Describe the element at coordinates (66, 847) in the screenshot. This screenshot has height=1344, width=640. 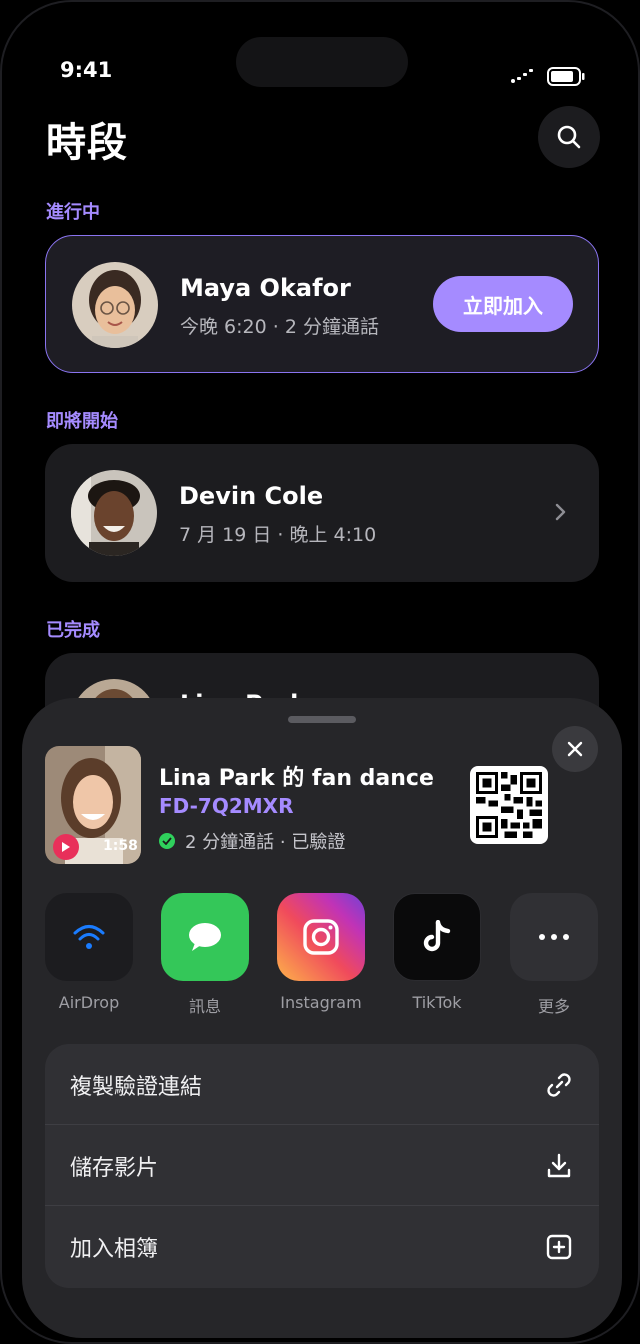
I see `play-icon` at that location.